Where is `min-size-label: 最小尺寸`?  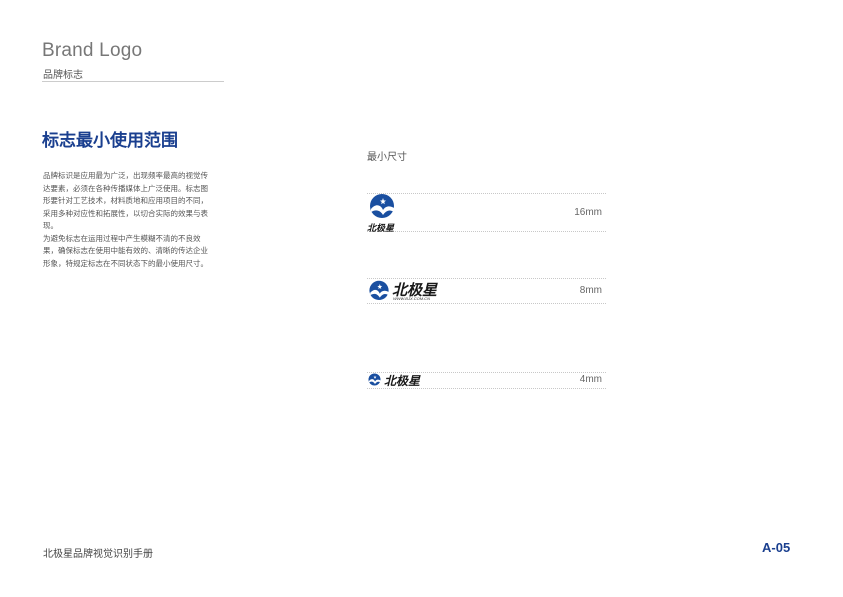
min-size-label: 最小尺寸 is located at coordinates (387, 157).